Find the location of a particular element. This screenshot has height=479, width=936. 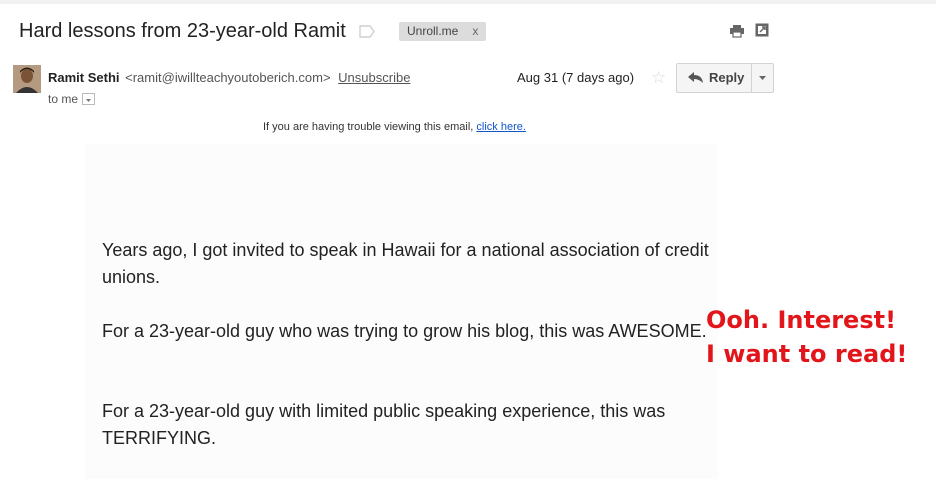

sender-avatar is located at coordinates (27, 79).